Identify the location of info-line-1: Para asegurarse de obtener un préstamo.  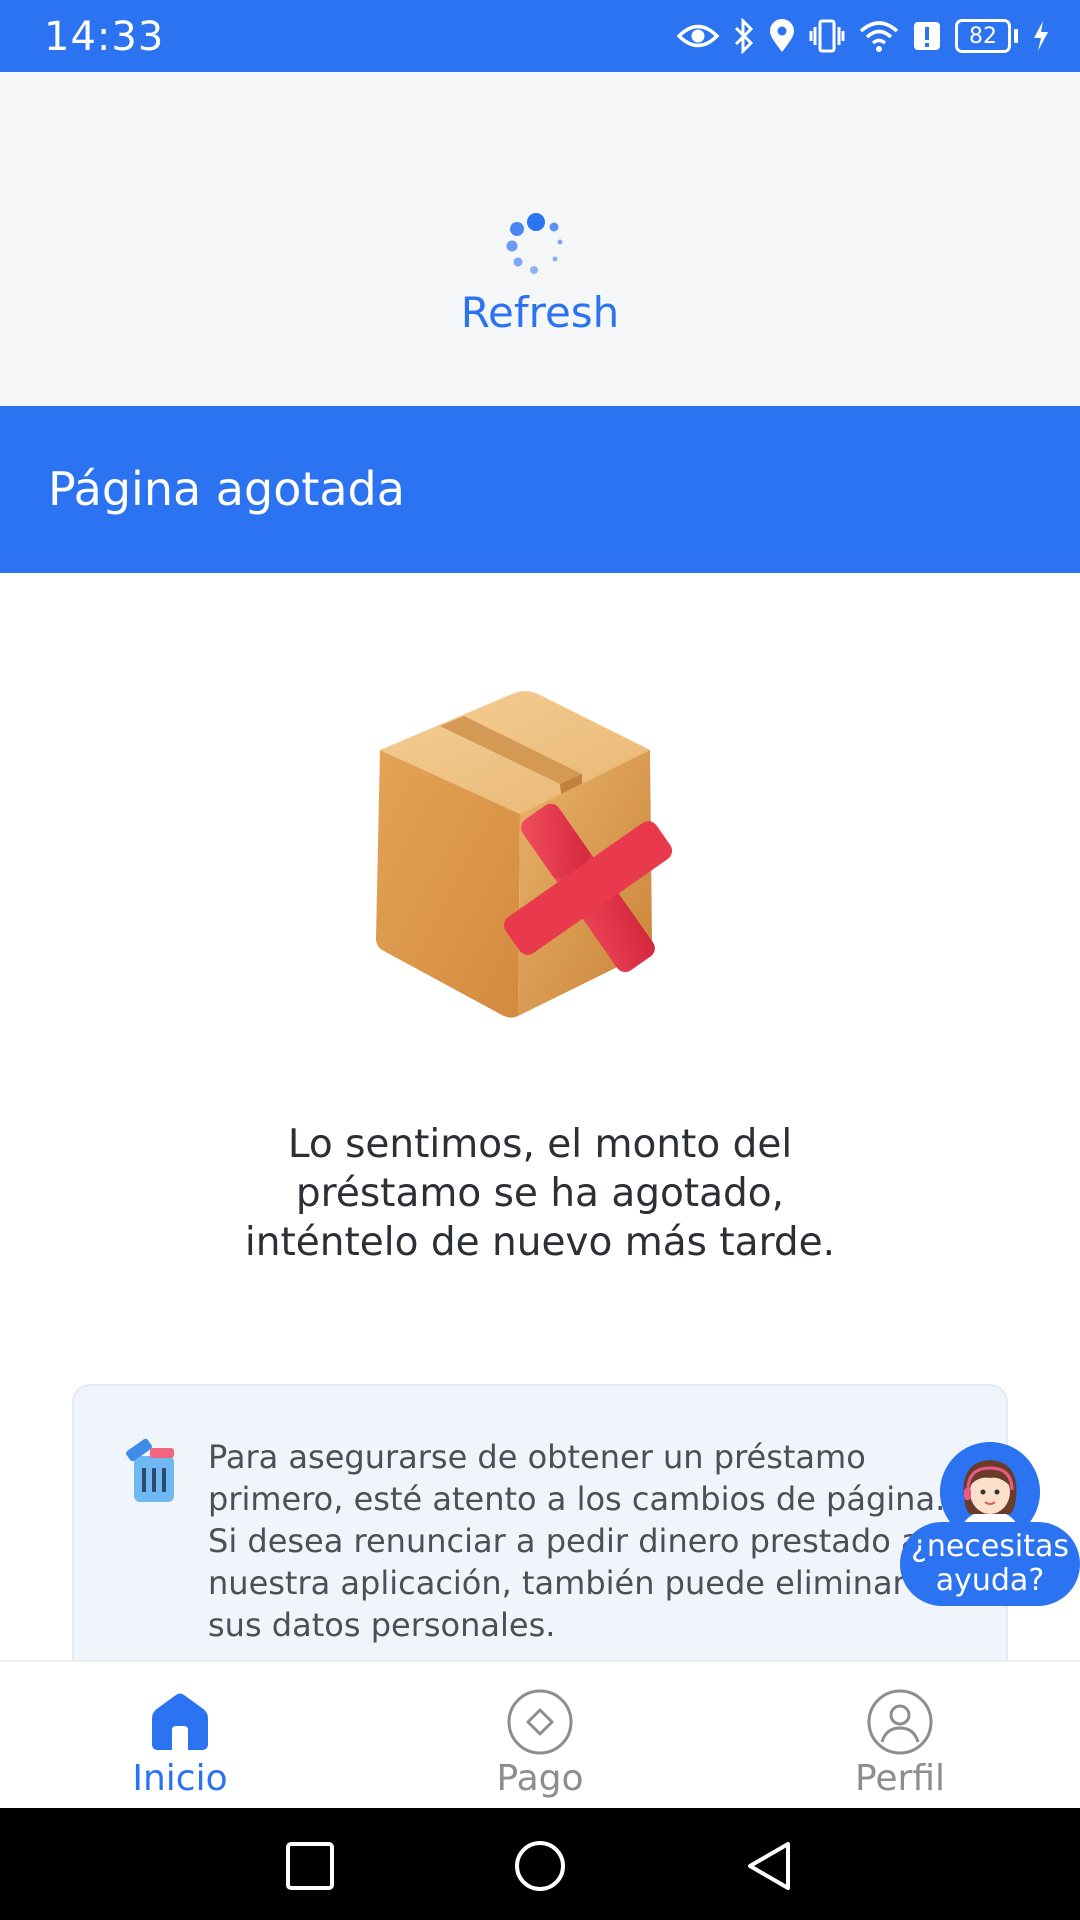
(537, 1457).